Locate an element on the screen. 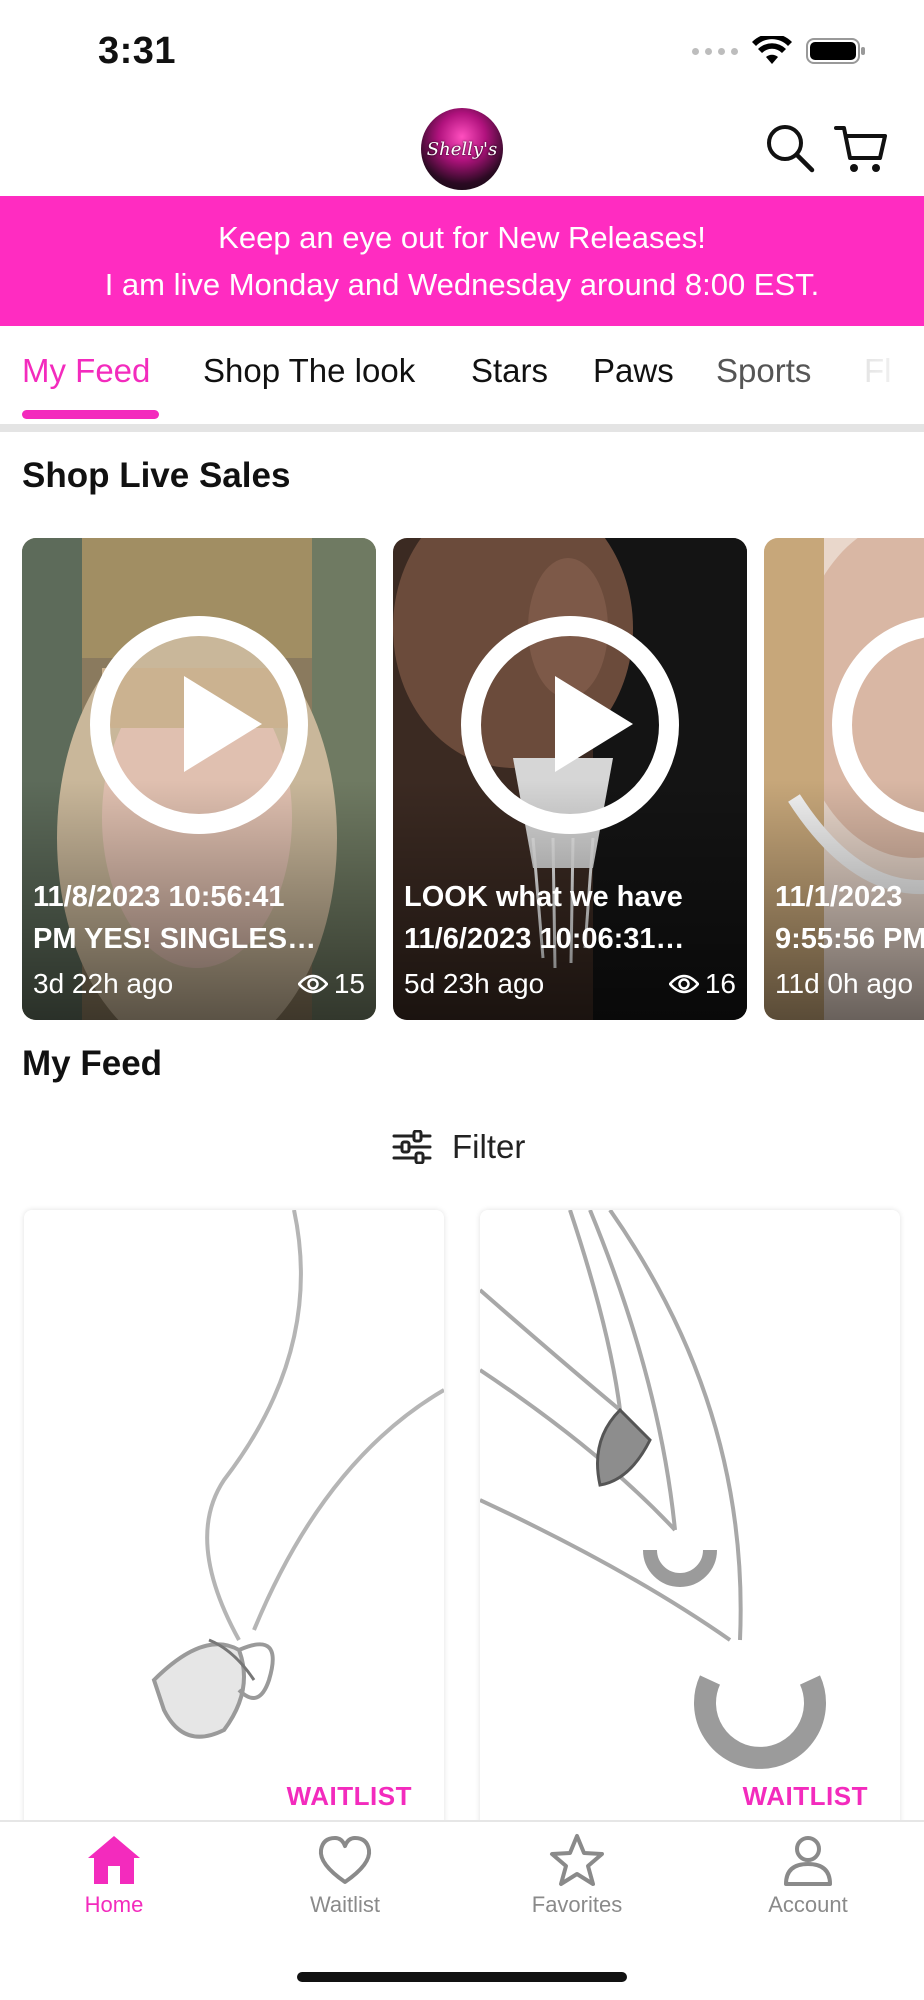 This screenshot has width=924, height=2000. tab-sports: Sports is located at coordinates (763, 371).